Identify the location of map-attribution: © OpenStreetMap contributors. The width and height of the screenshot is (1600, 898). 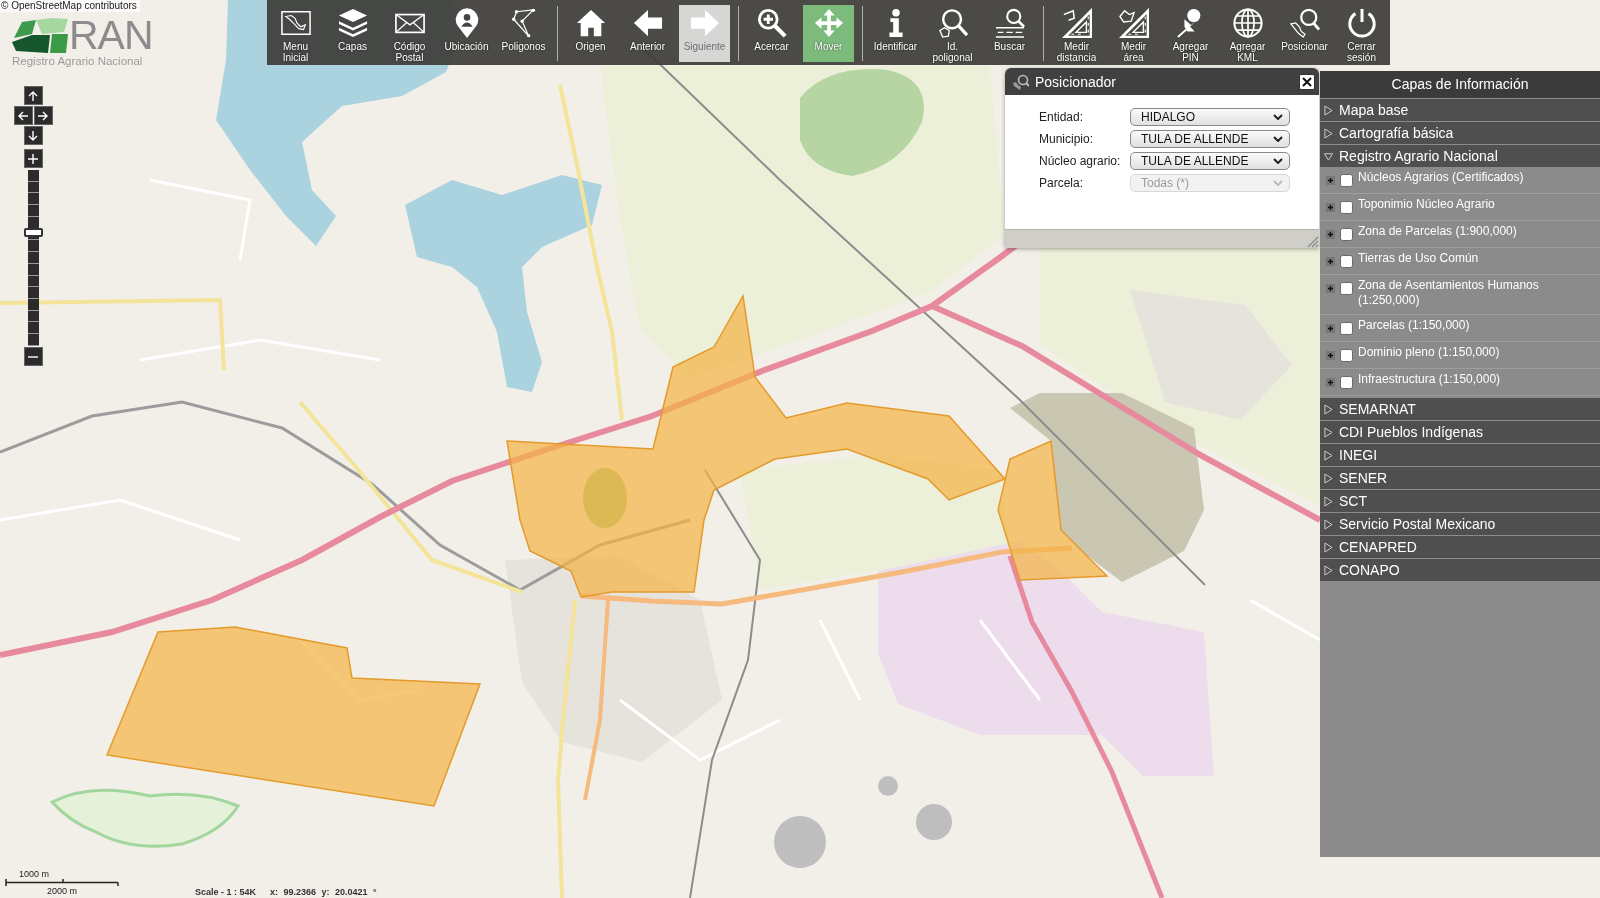
(70, 6).